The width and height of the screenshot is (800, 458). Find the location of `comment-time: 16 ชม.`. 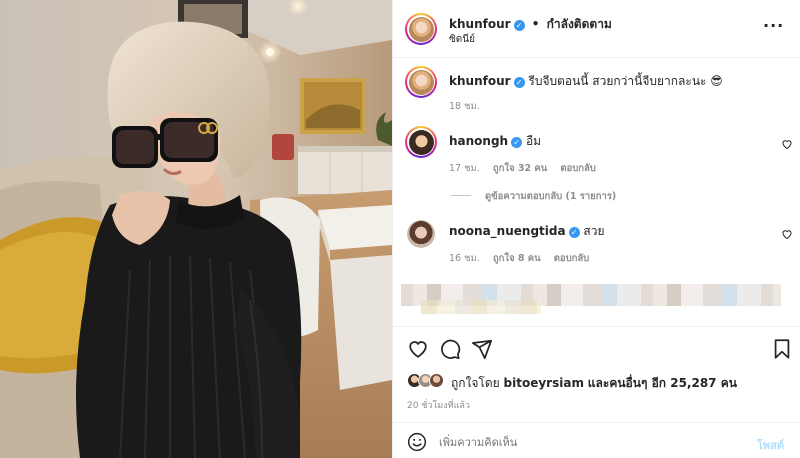

comment-time: 16 ชม. is located at coordinates (464, 258).